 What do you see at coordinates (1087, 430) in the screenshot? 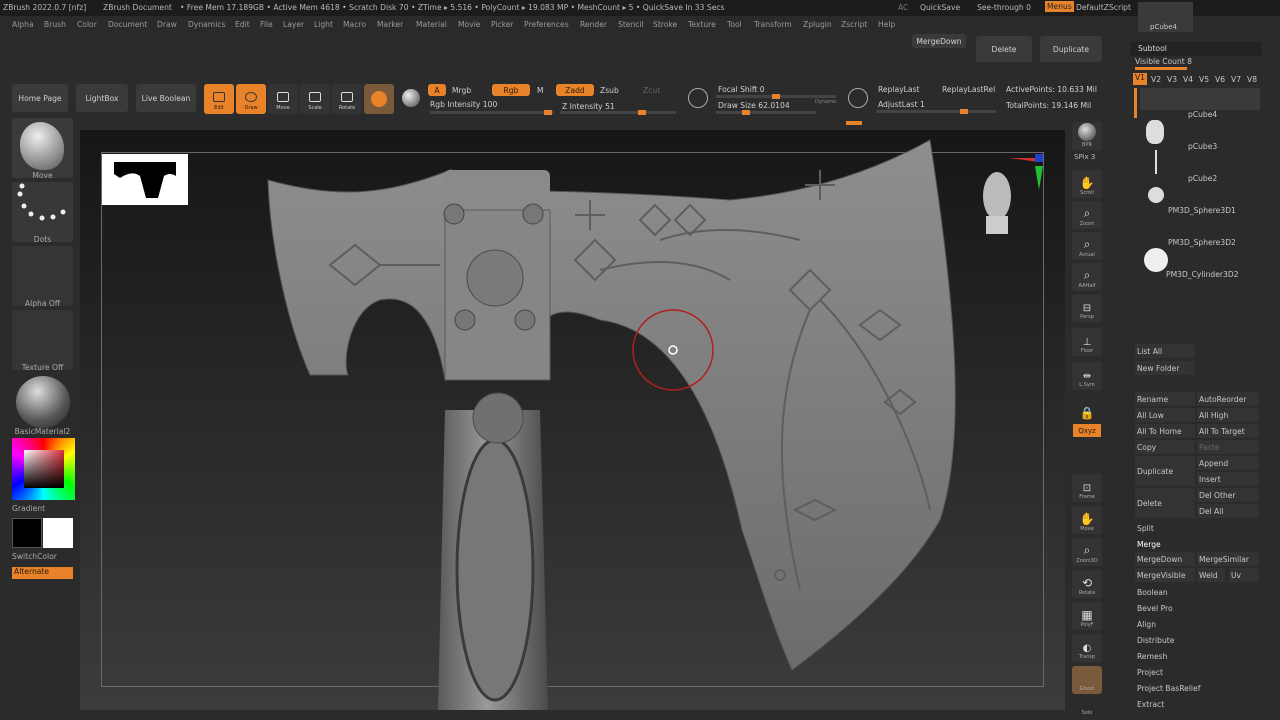
I see `xyz-toggle: Qxyz` at bounding box center [1087, 430].